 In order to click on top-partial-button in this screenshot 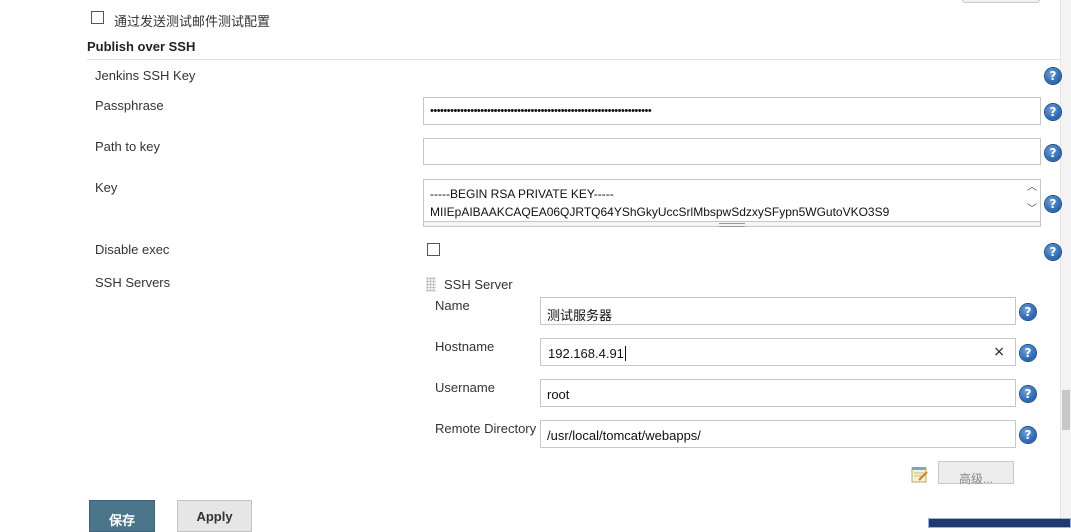, I will do `click(1001, 1)`.